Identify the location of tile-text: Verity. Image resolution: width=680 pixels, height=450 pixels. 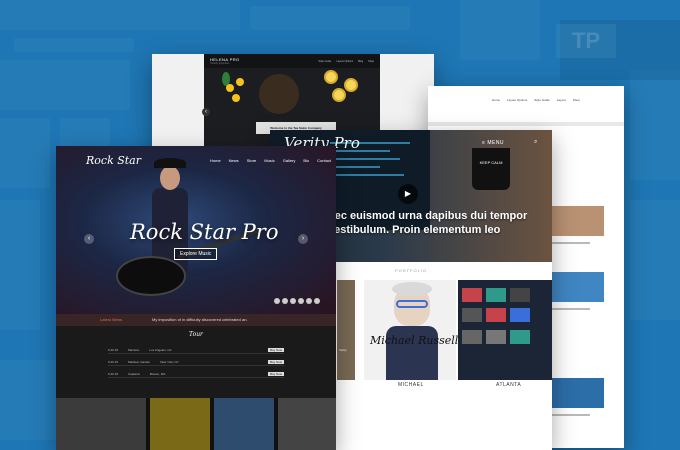
(343, 350).